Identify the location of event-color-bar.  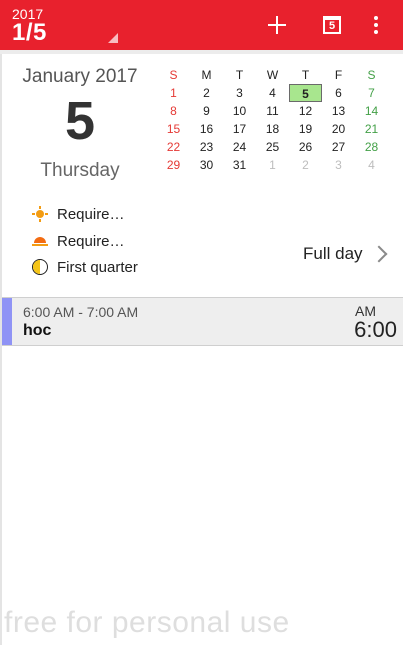
(7, 321).